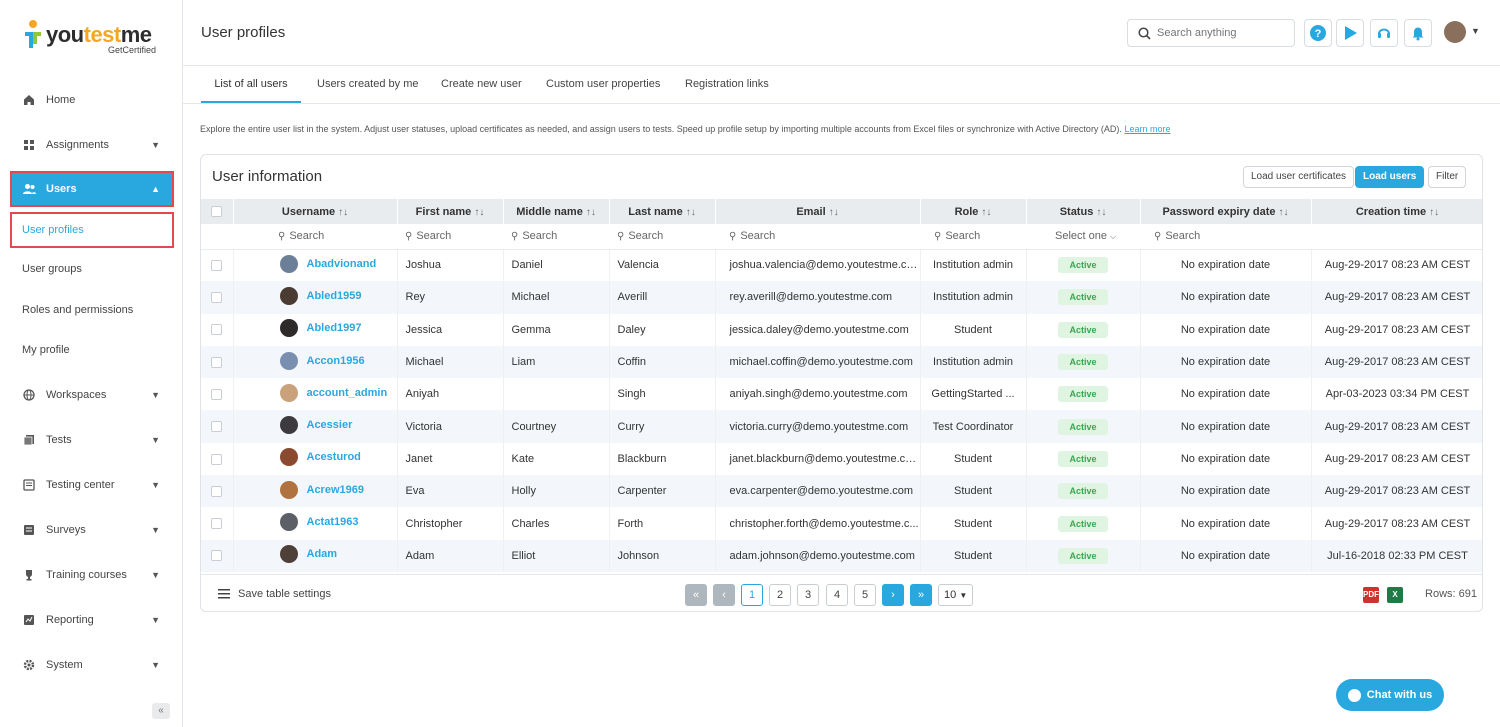 The height and width of the screenshot is (727, 1500). I want to click on column-header-middle-name: Middle name ↑↓, so click(556, 211).